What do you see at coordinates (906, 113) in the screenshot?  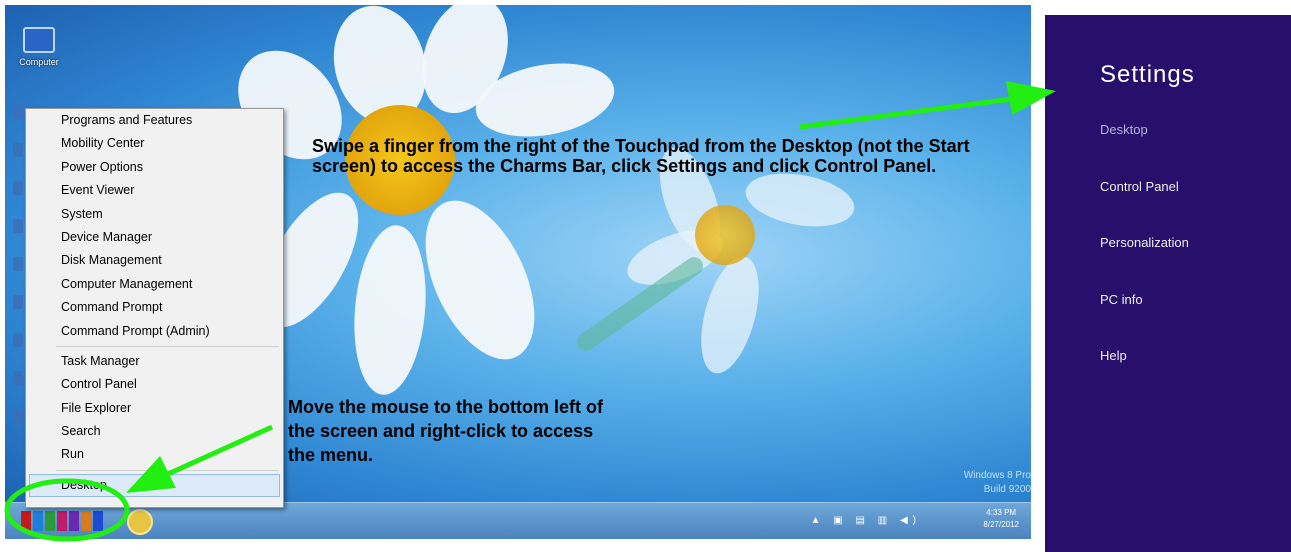 I see `arrow-to-charms-shaft` at bounding box center [906, 113].